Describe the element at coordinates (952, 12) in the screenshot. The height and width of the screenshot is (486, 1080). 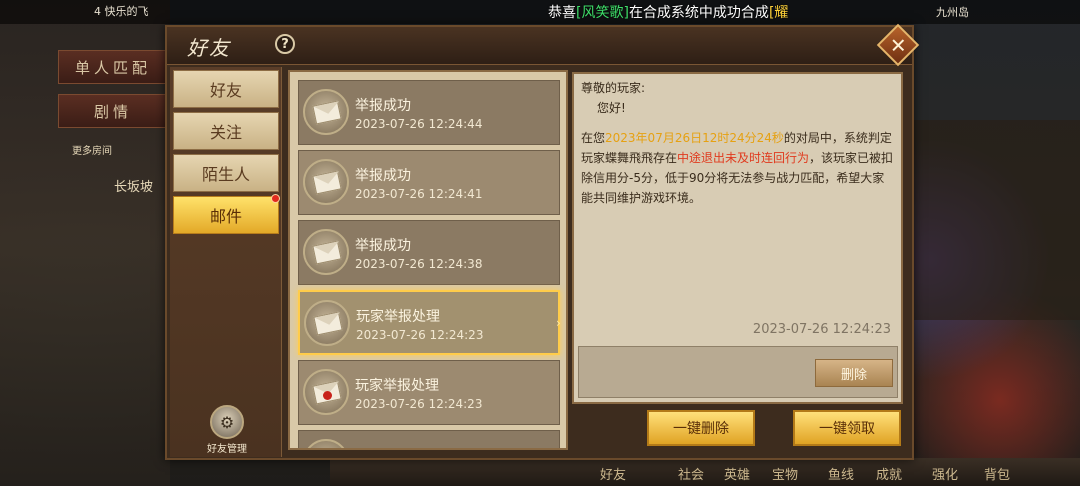
I see `map-name: 九州岛` at that location.